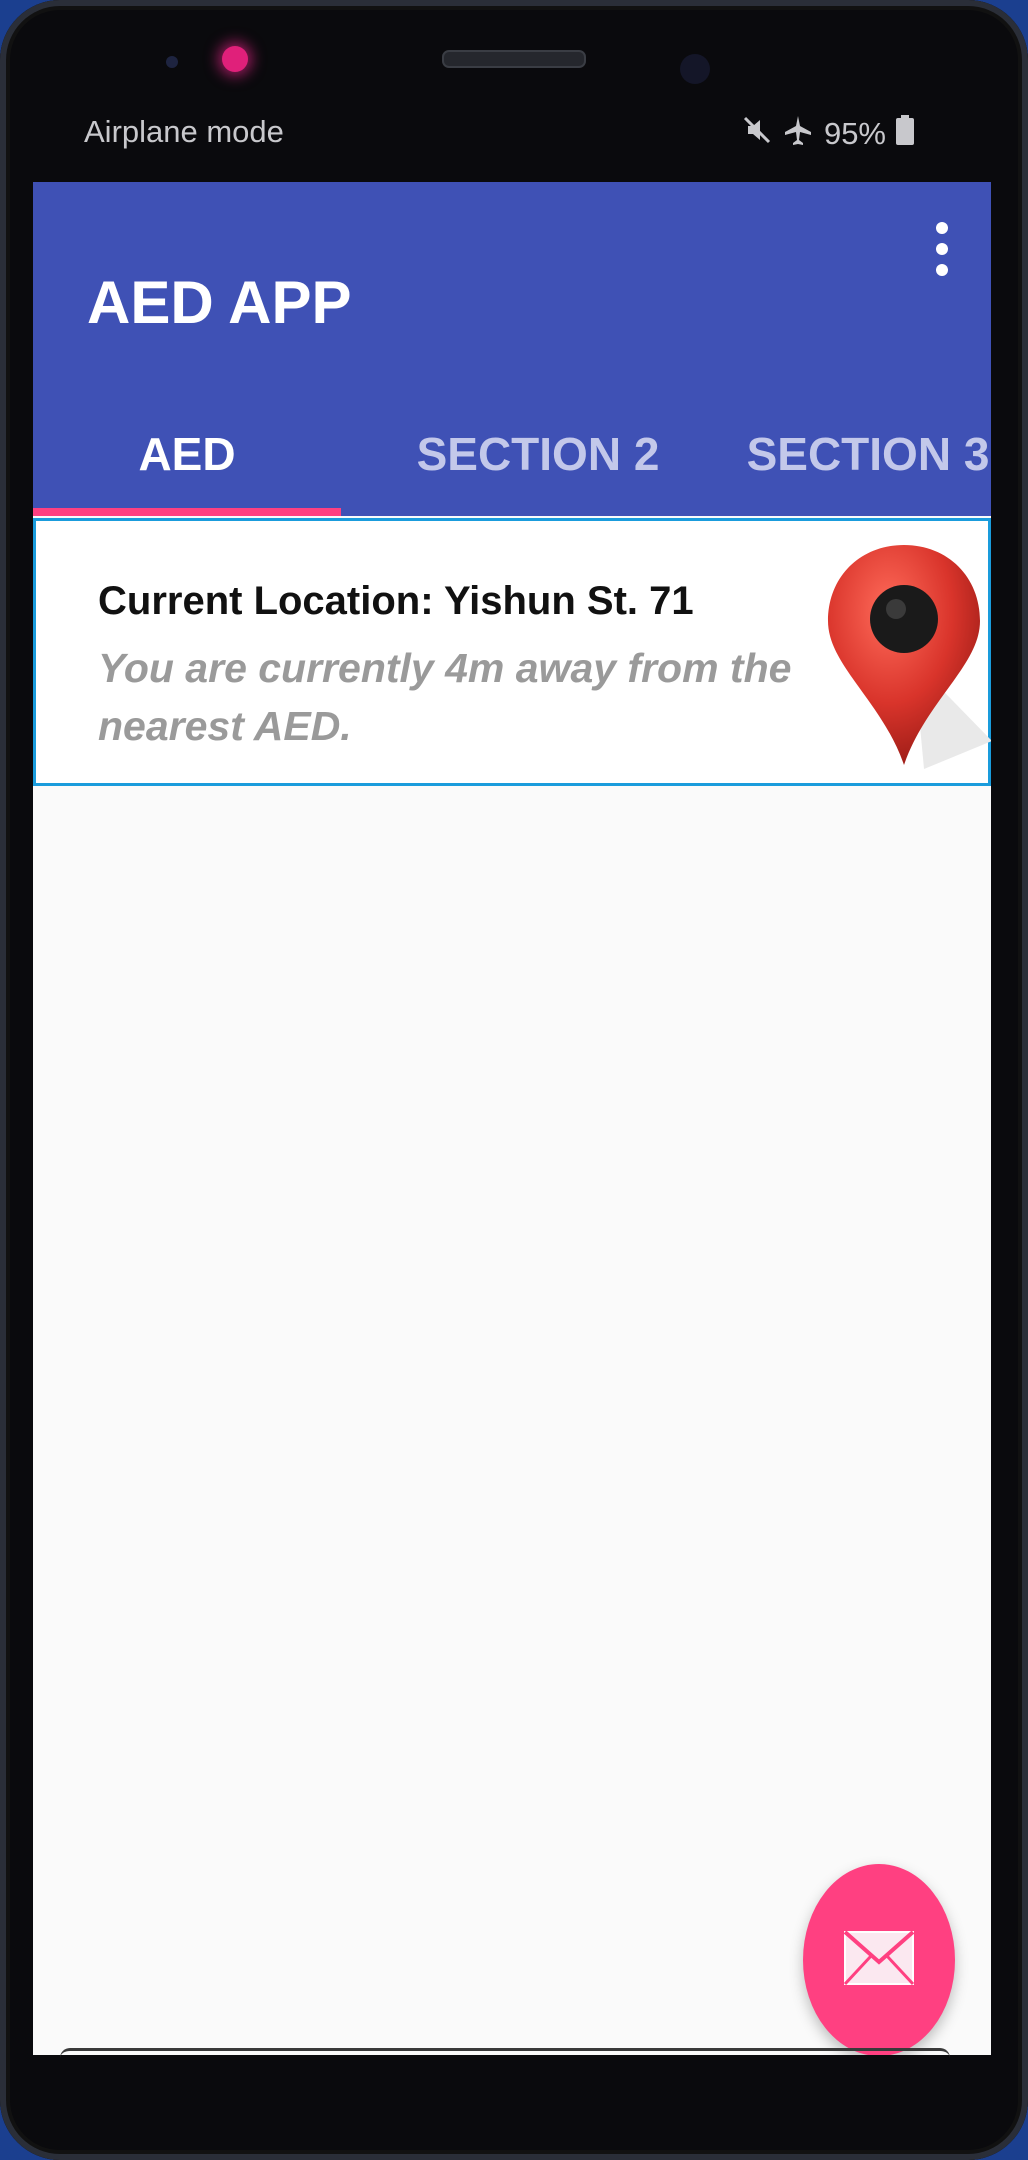 Image resolution: width=1028 pixels, height=2160 pixels. I want to click on map-pin-icon, so click(906, 656).